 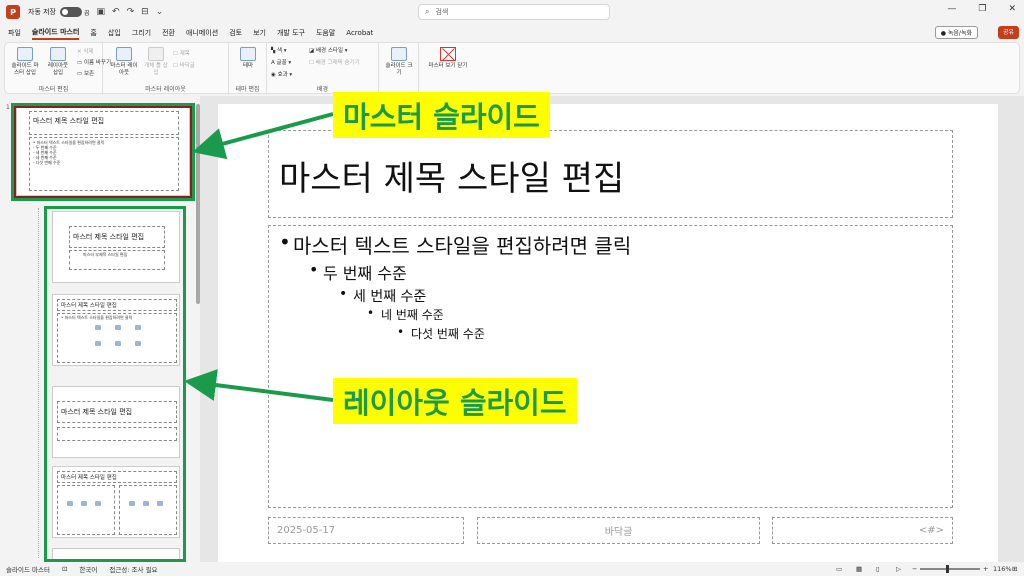 I want to click on effects-dropdown: ◉ 효과 ▾, so click(x=281, y=74).